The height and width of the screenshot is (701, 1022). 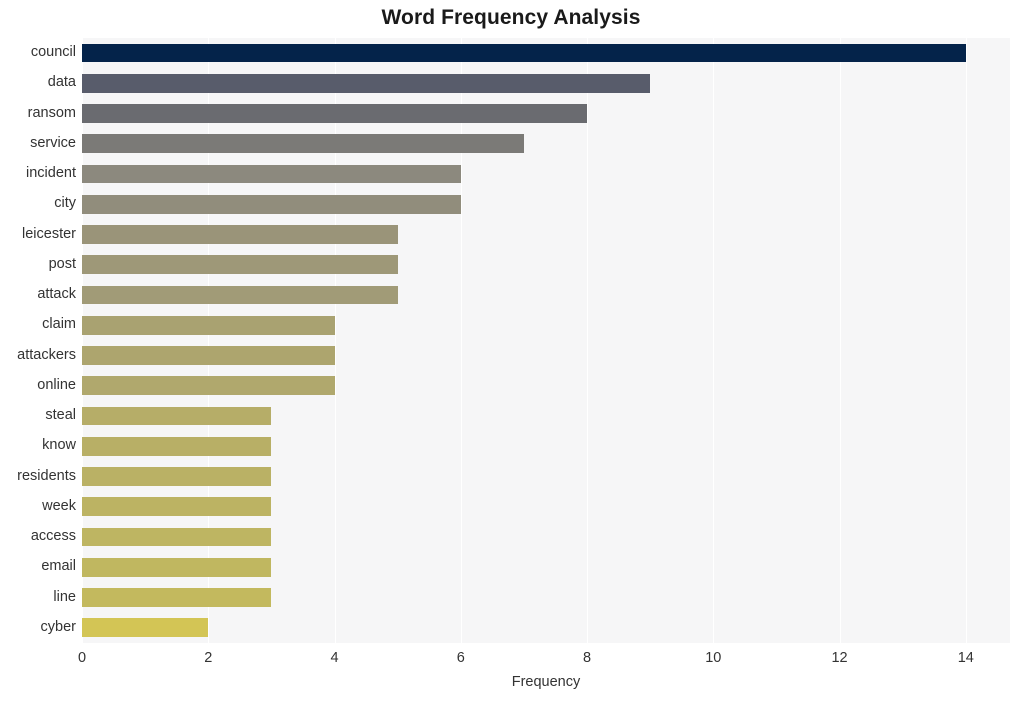 What do you see at coordinates (511, 661) in the screenshot?
I see `x-axis: 0 2 4 6 8 10 12 14` at bounding box center [511, 661].